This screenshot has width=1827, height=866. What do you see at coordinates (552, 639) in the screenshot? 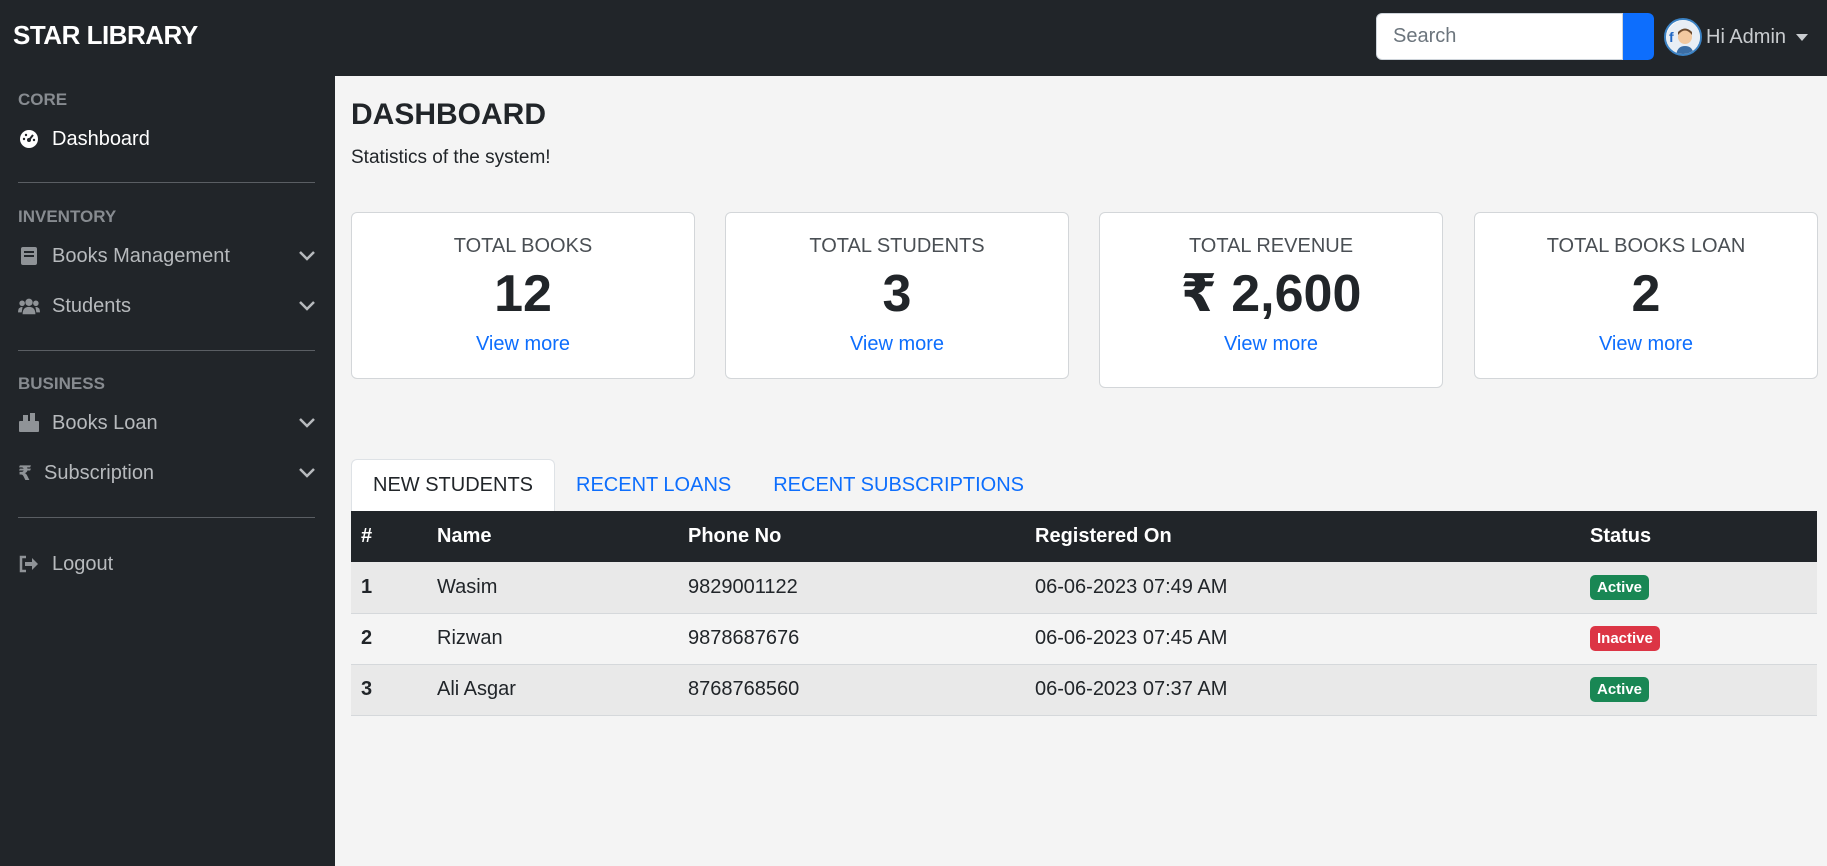
I see `student-name: Rizwan` at bounding box center [552, 639].